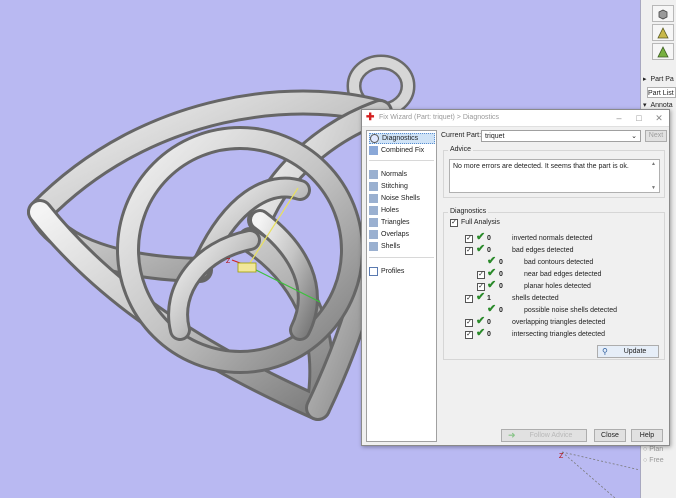 The height and width of the screenshot is (498, 676). I want to click on nav-item-noise-shells: Noise Shells, so click(402, 198).